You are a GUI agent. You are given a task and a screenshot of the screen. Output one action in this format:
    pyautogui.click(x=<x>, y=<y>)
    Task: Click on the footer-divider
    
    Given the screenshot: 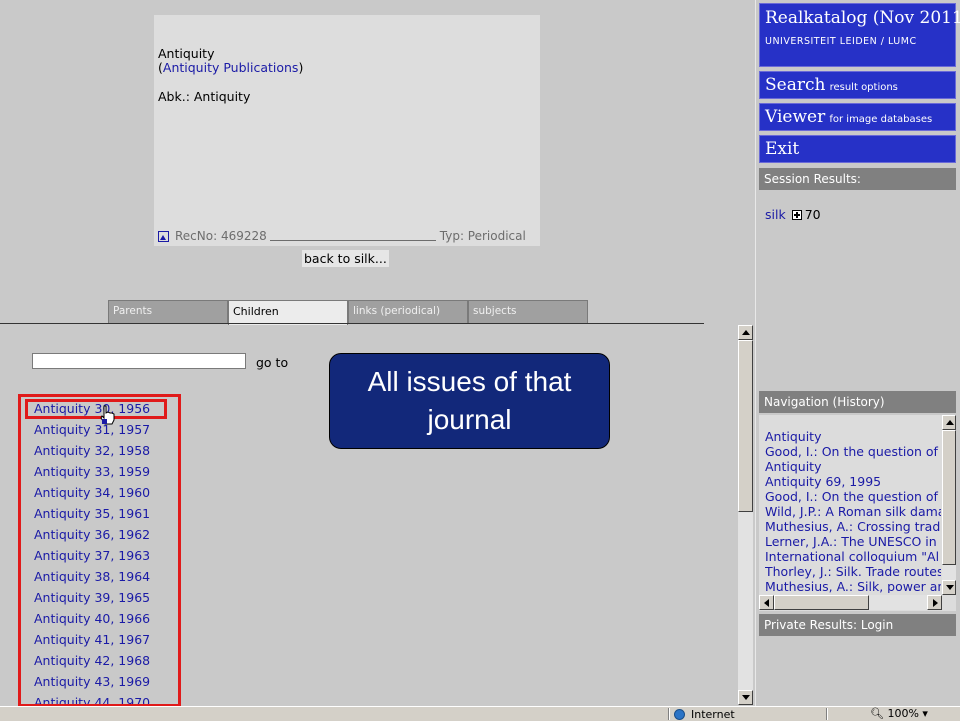 What is the action you would take?
    pyautogui.click(x=352, y=236)
    